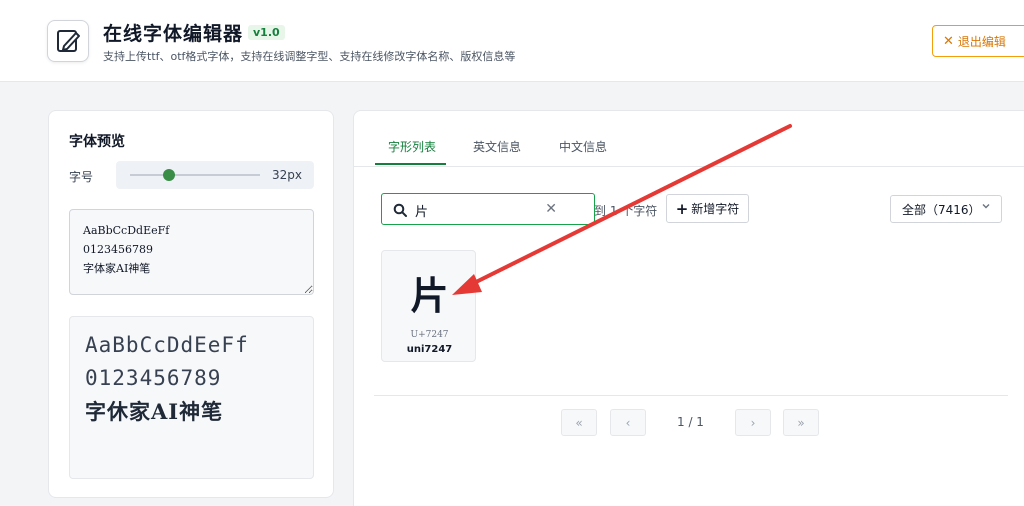  I want to click on font-size-slider: 32px, so click(215, 175).